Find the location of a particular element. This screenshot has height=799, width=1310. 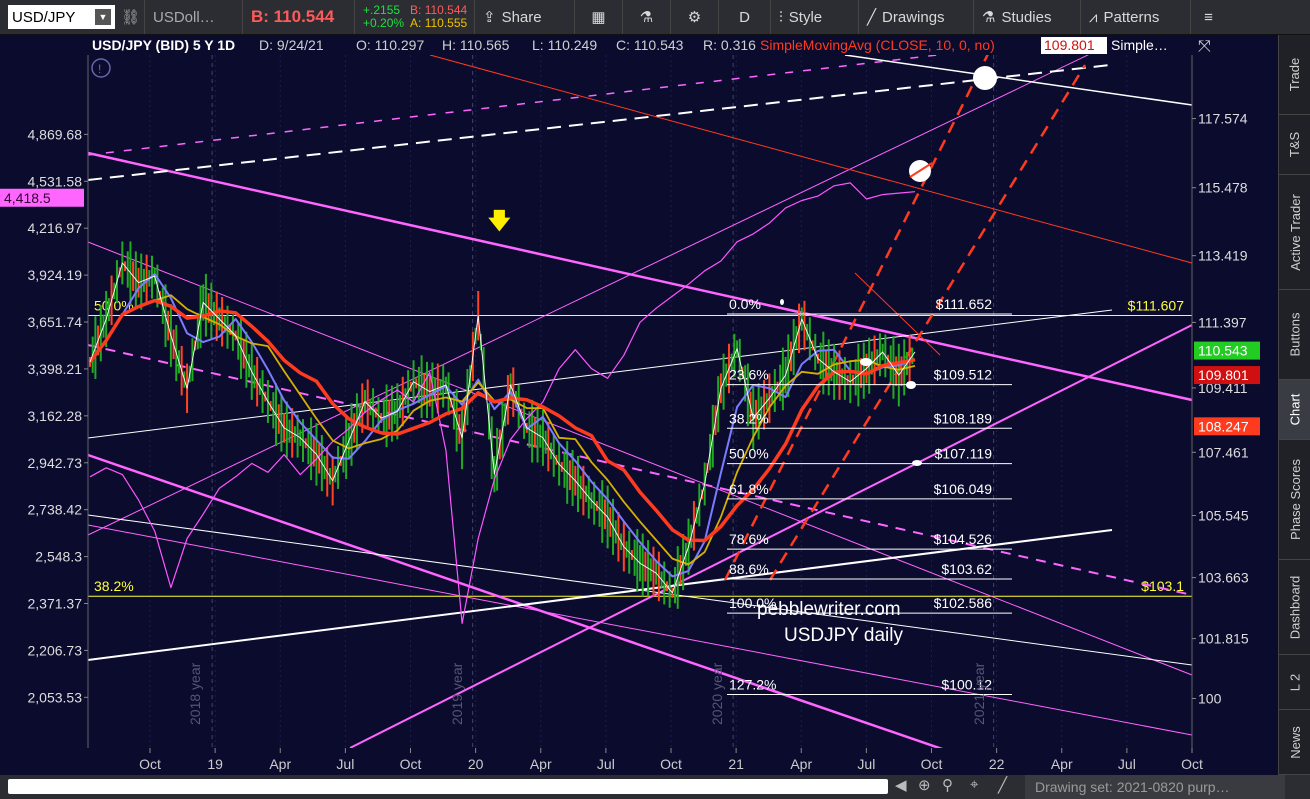

share-button: ⇪ Share is located at coordinates (525, 17).